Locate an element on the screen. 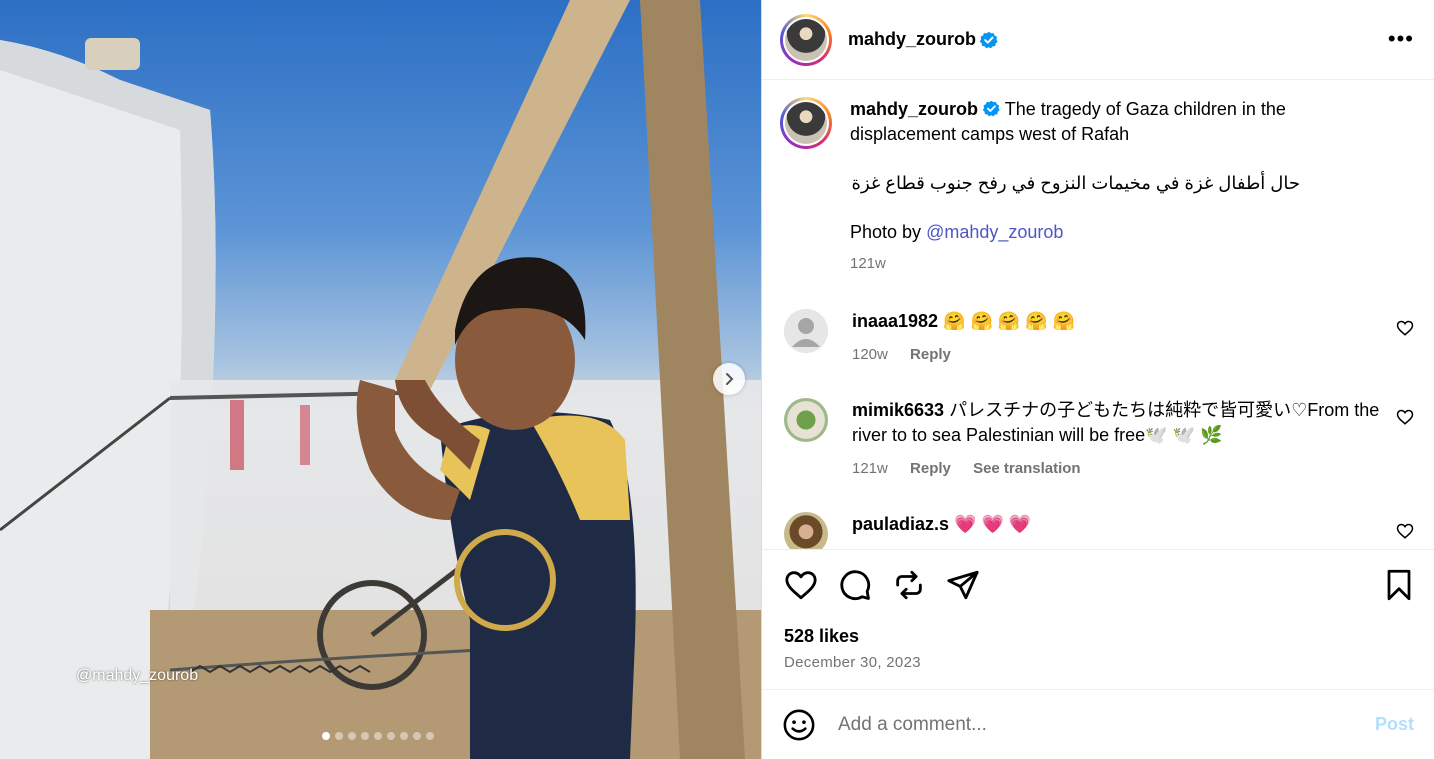  comment-text: 🤗 🤗 🤗 🤗 🤗 is located at coordinates (1009, 321).